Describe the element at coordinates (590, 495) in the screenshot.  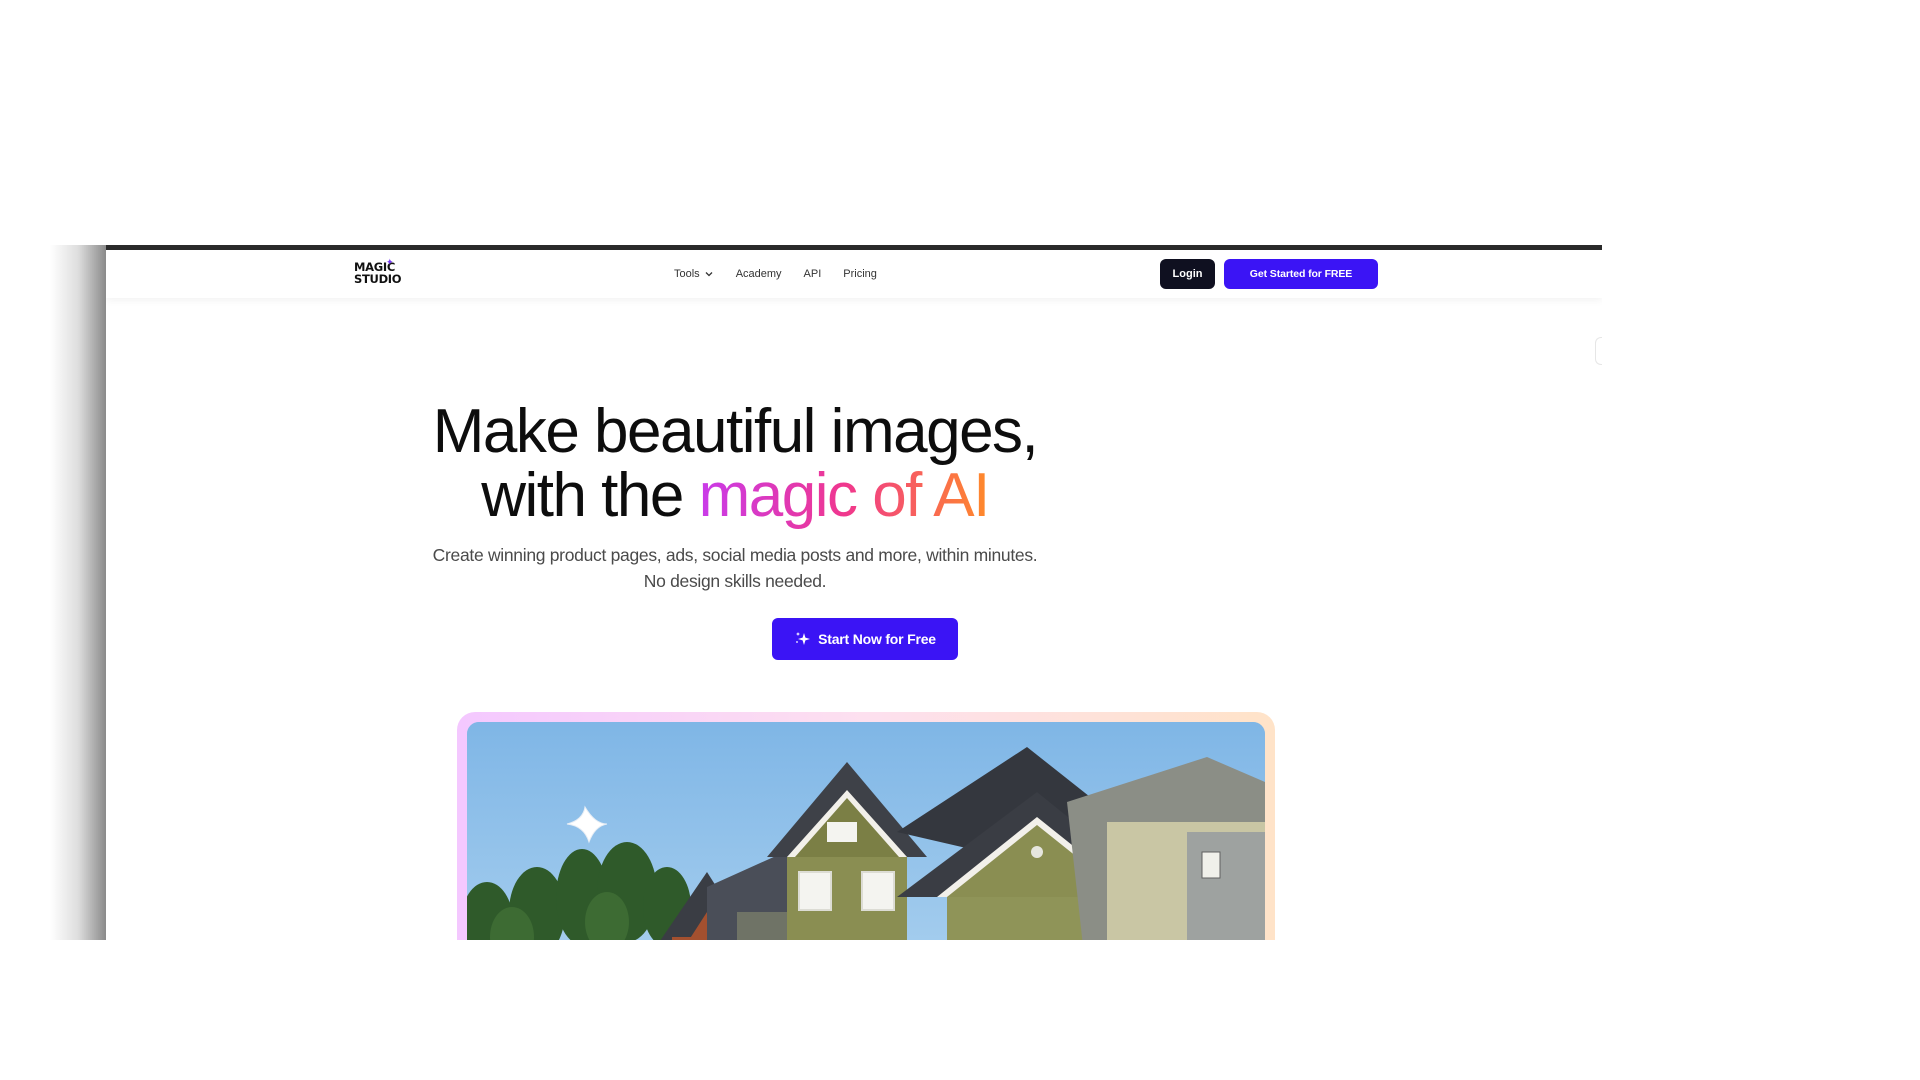
I see `hero-title-line-2-prefix: with the` at that location.